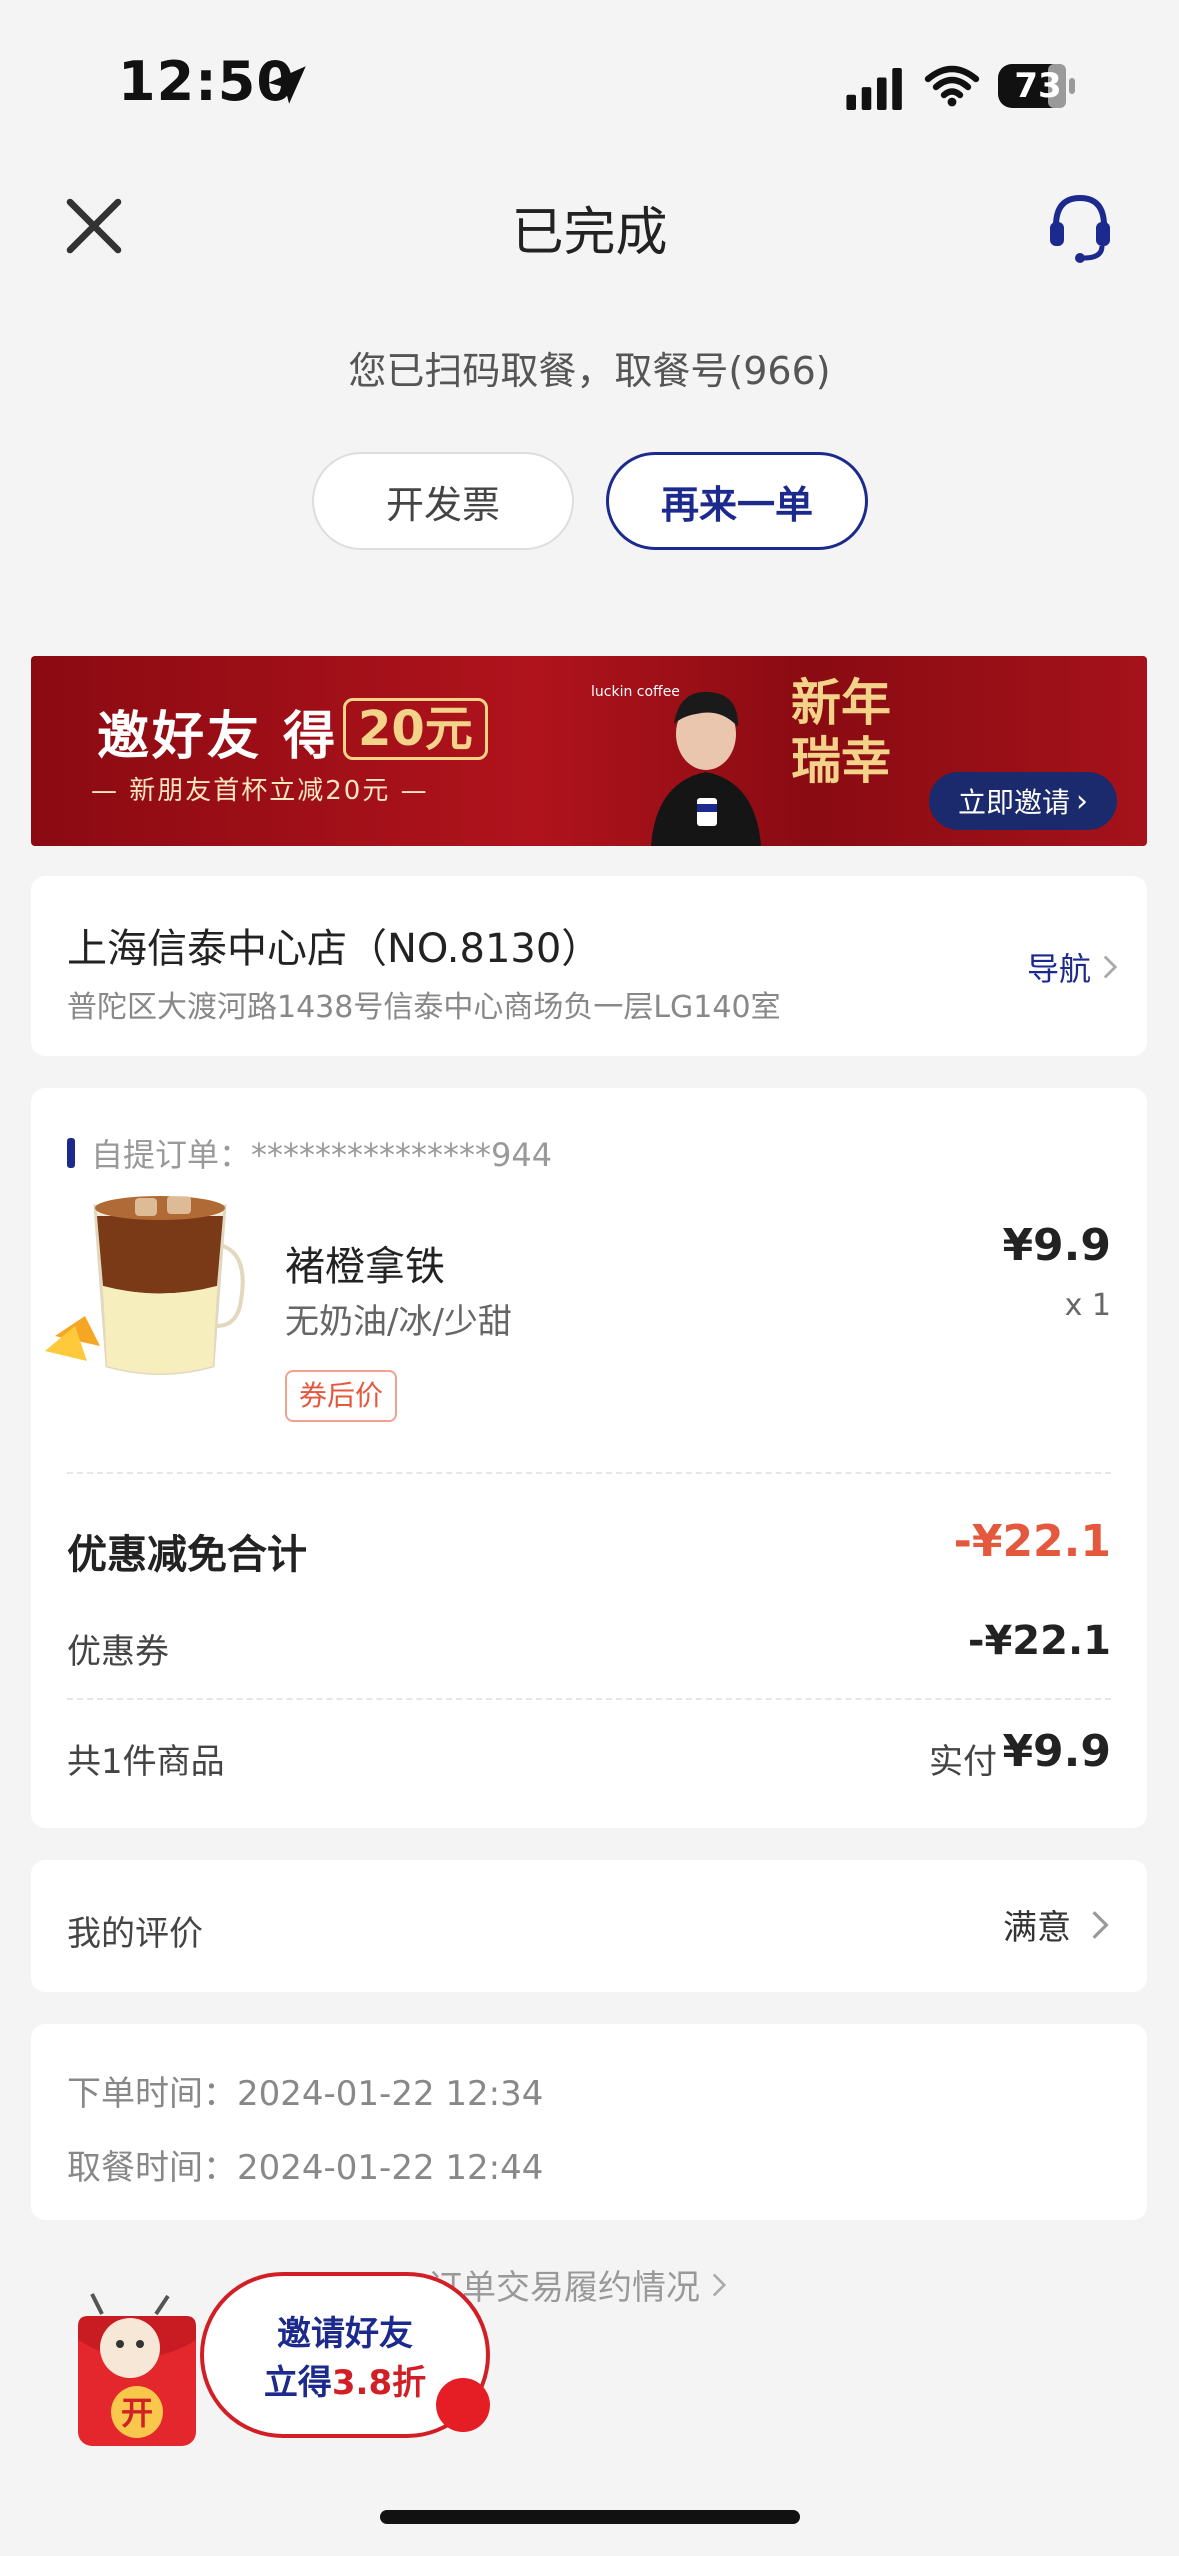 The width and height of the screenshot is (1179, 2556). What do you see at coordinates (737, 501) in the screenshot?
I see `reorder-button: 再来一单` at bounding box center [737, 501].